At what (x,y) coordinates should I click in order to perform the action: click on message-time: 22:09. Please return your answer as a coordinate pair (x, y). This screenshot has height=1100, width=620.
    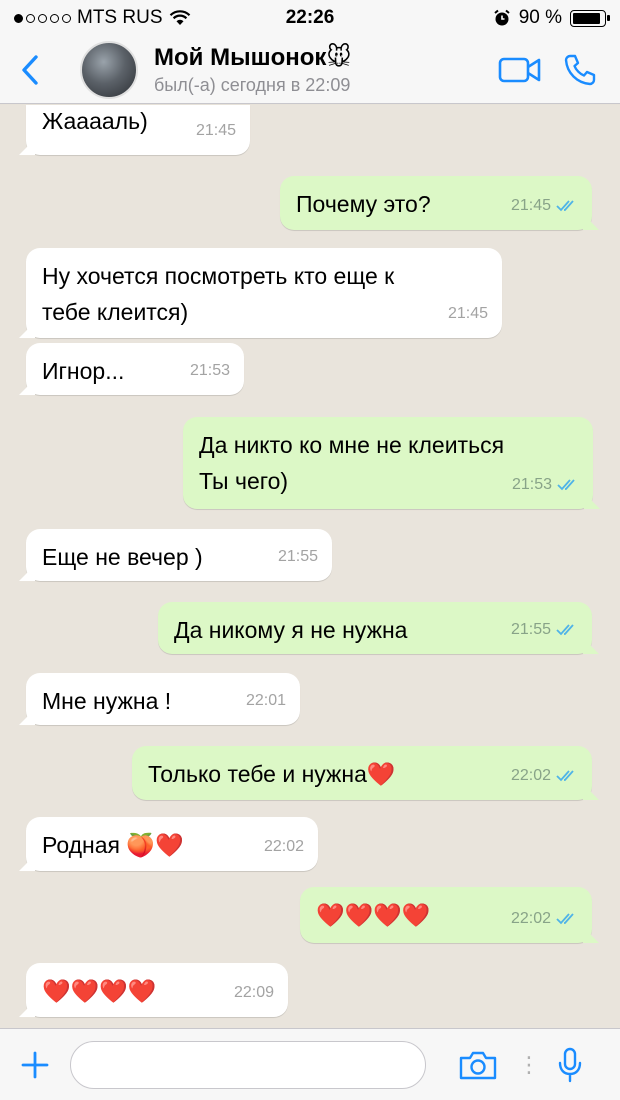
    Looking at the image, I should click on (253, 992).